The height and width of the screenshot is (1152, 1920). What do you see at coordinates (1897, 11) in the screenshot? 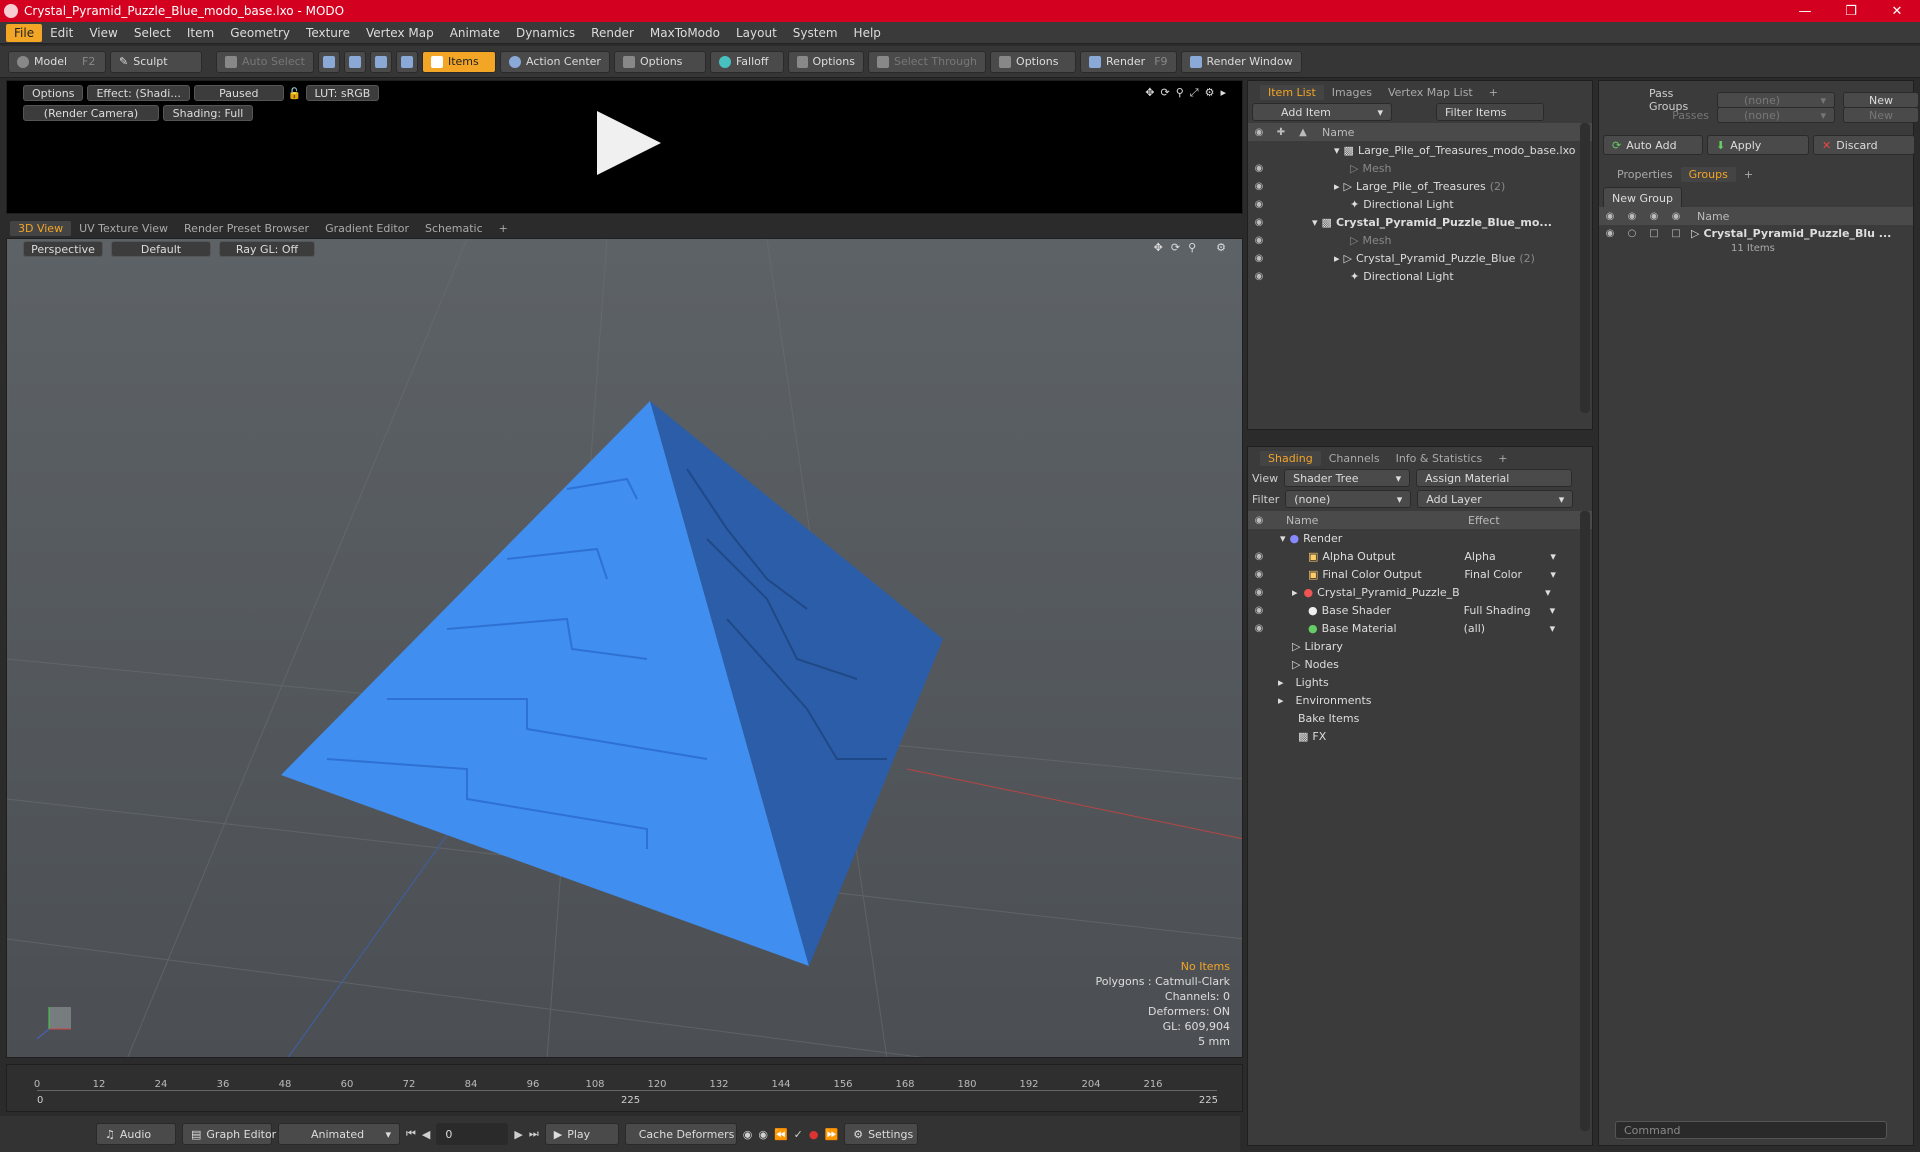
I see `close-icon: ✕` at bounding box center [1897, 11].